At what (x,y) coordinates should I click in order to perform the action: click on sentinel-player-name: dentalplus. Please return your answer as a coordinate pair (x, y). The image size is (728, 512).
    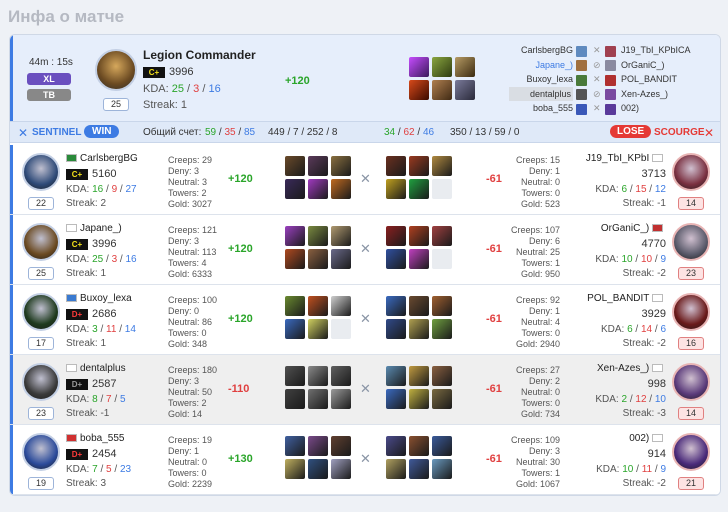
    Looking at the image, I should click on (541, 93).